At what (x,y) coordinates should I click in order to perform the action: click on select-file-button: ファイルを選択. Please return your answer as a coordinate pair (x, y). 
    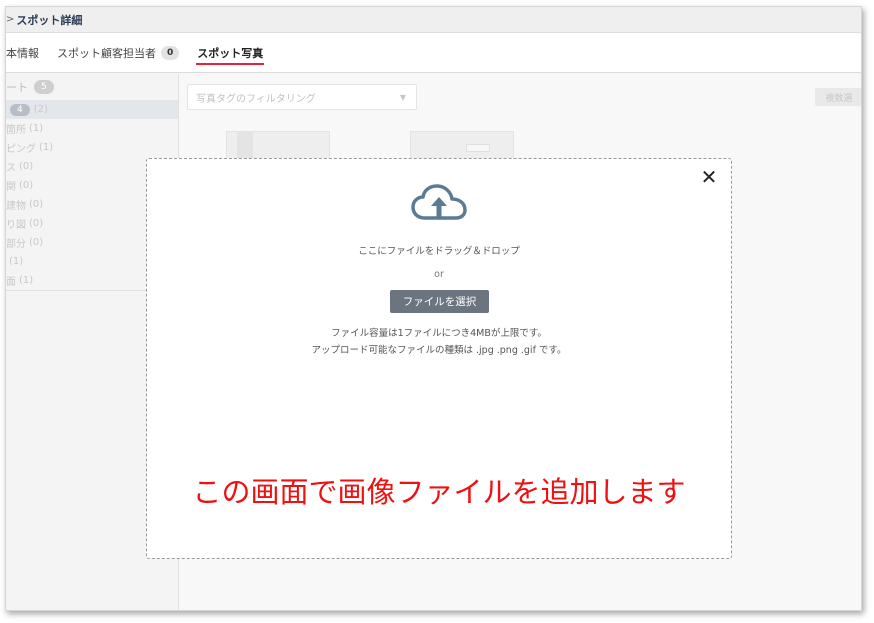
    Looking at the image, I should click on (439, 301).